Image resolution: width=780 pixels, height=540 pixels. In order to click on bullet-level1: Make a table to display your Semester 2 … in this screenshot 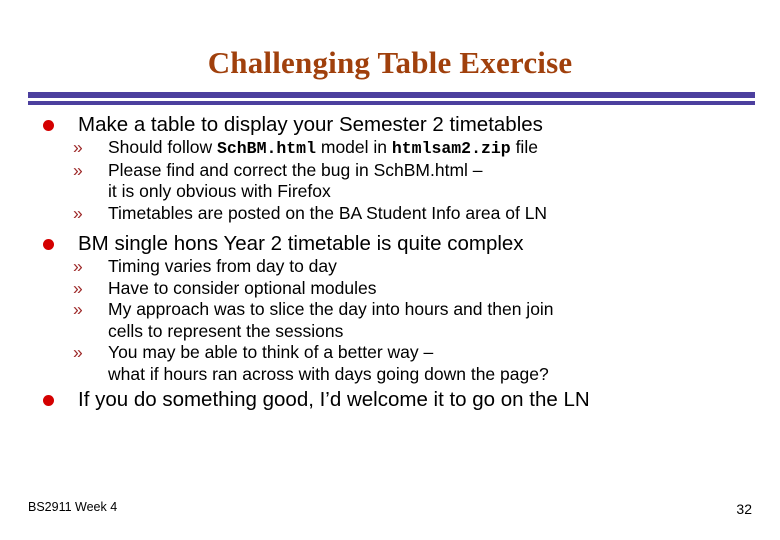, I will do `click(390, 124)`.